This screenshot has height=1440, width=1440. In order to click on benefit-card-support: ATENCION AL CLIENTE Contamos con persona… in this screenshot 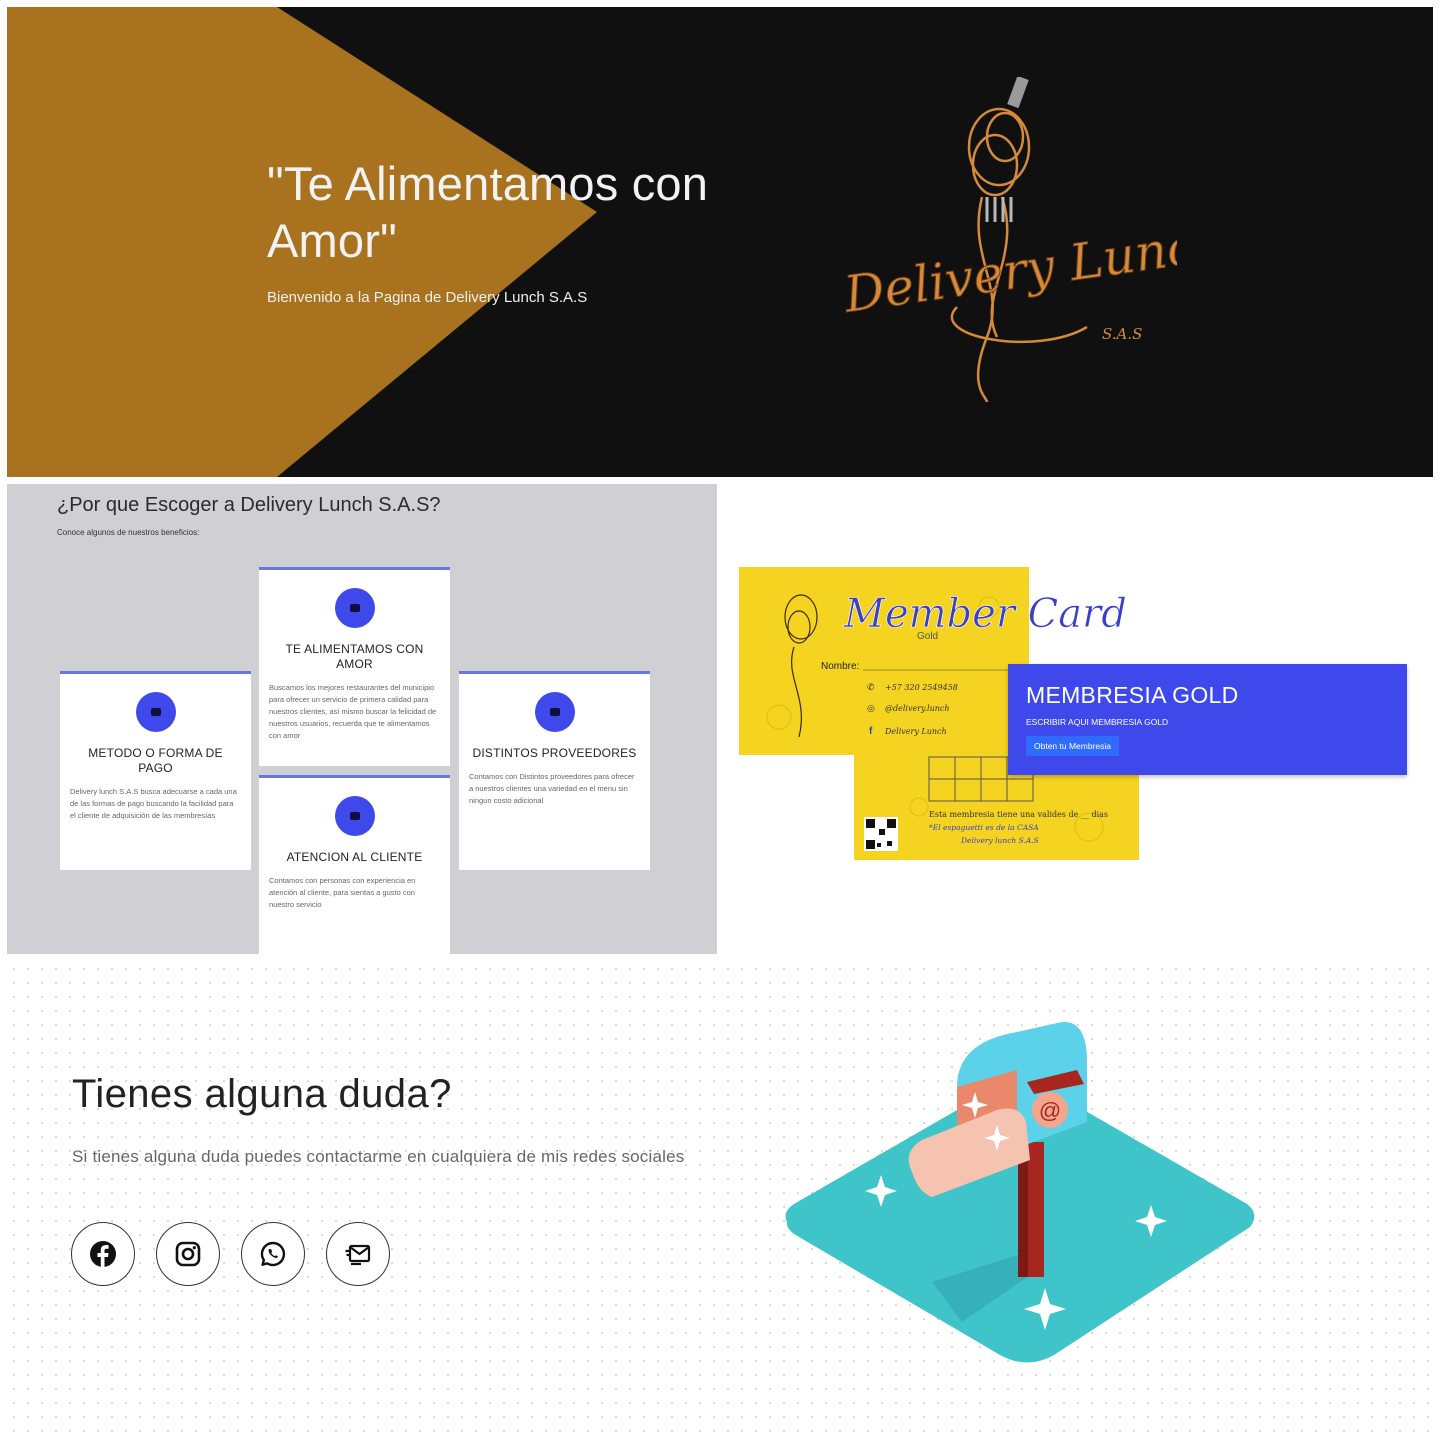, I will do `click(354, 864)`.